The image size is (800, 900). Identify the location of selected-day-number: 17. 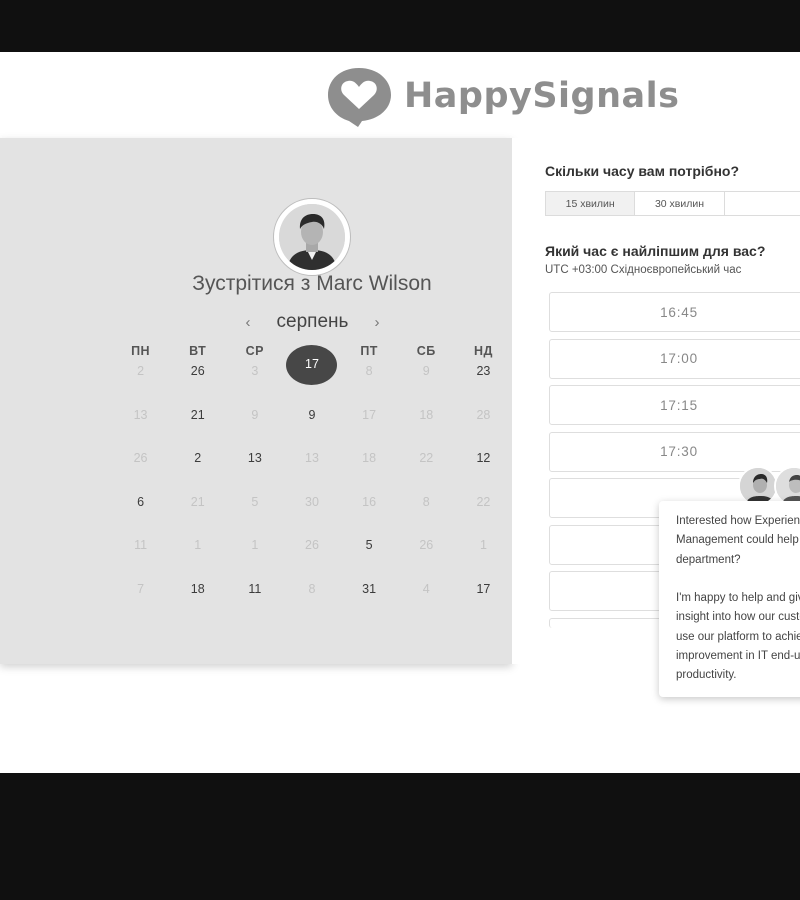
(312, 364).